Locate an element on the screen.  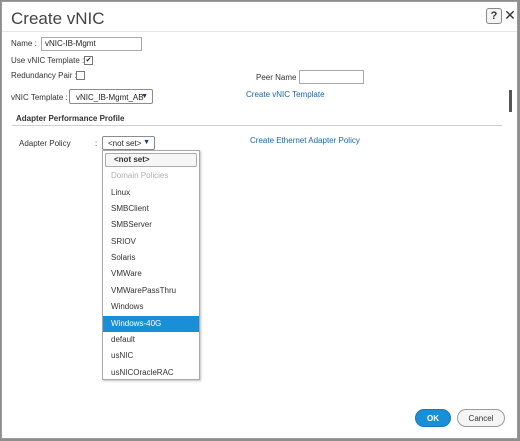
close-icon: ✕ is located at coordinates (510, 15).